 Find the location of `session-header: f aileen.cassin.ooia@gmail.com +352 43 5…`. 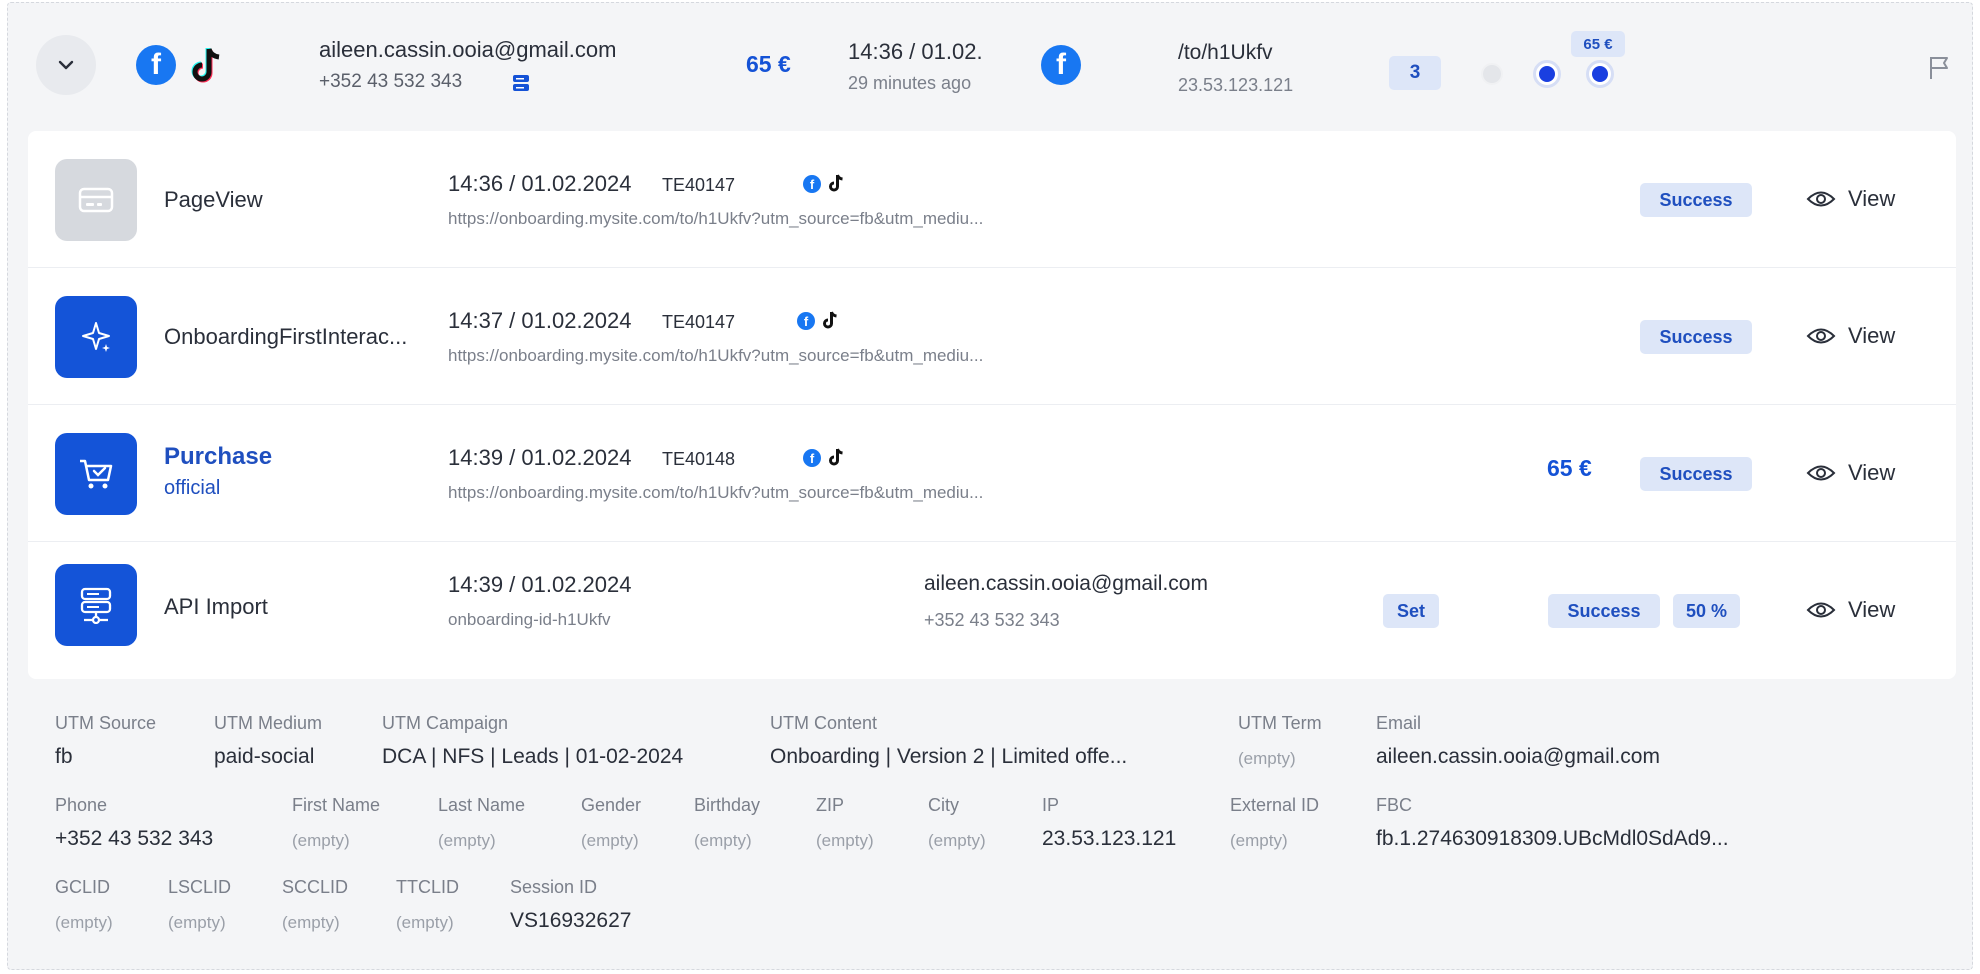

session-header: f aileen.cassin.ooia@gmail.com +352 43 5… is located at coordinates (990, 65).